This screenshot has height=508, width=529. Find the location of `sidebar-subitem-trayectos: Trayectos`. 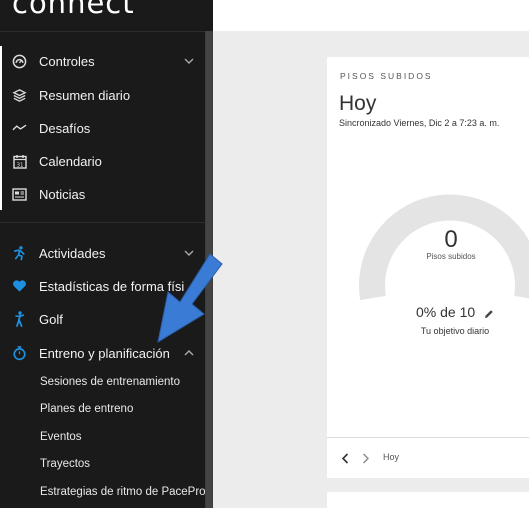

sidebar-subitem-trayectos: Trayectos is located at coordinates (102, 464).